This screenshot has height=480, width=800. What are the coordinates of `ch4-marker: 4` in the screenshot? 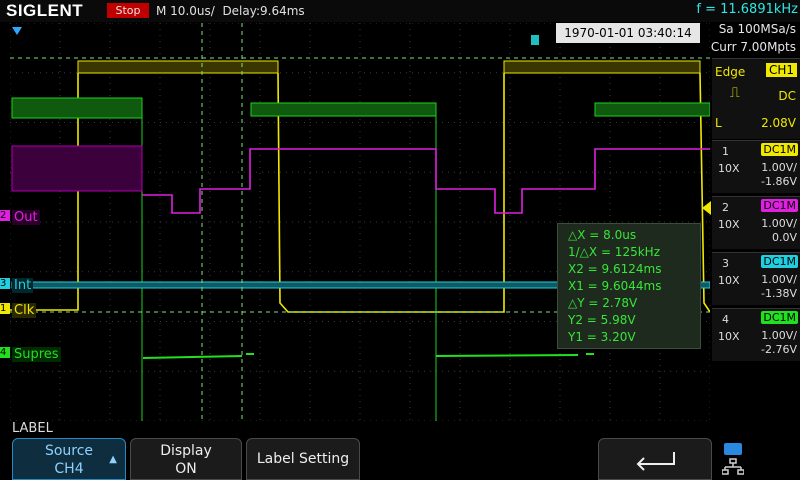 It's located at (5, 352).